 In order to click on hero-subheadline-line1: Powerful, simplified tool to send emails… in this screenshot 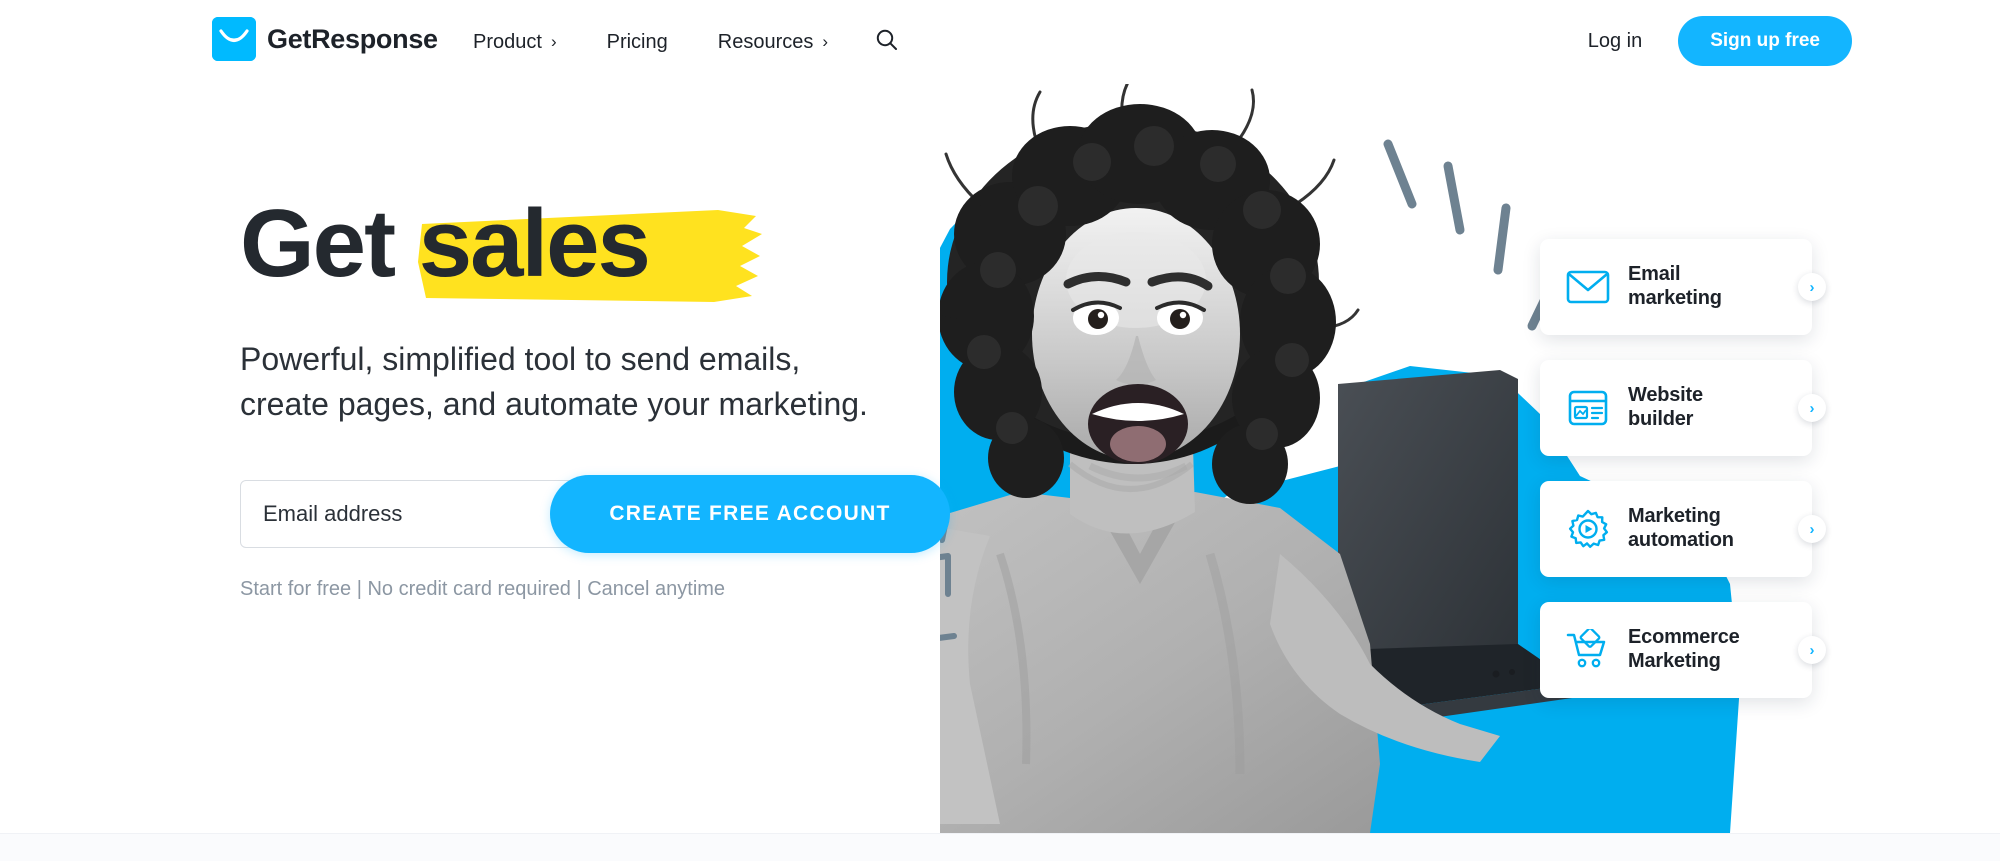, I will do `click(520, 358)`.